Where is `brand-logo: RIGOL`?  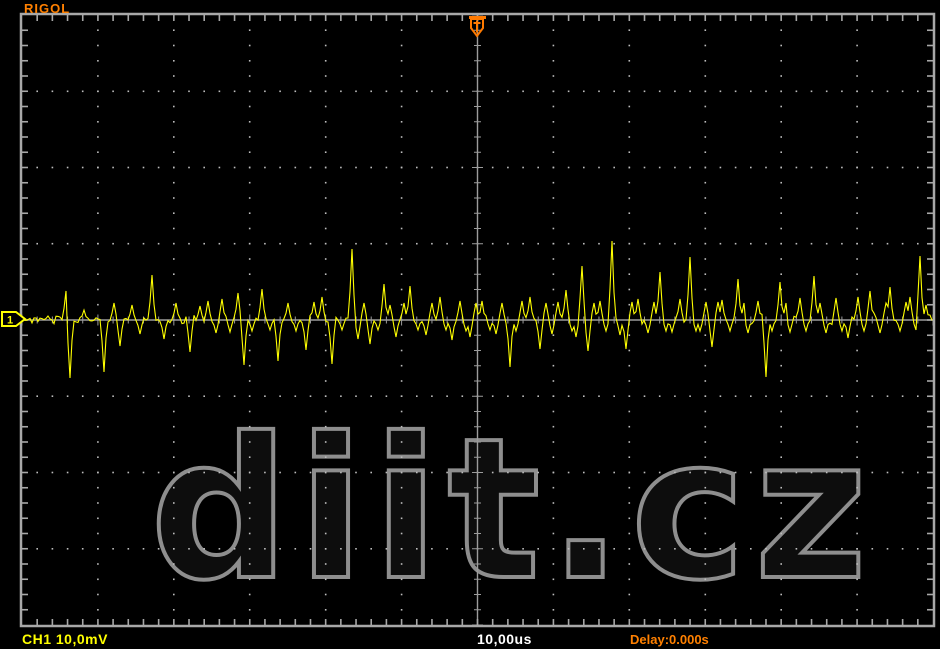
brand-logo: RIGOL is located at coordinates (47, 8).